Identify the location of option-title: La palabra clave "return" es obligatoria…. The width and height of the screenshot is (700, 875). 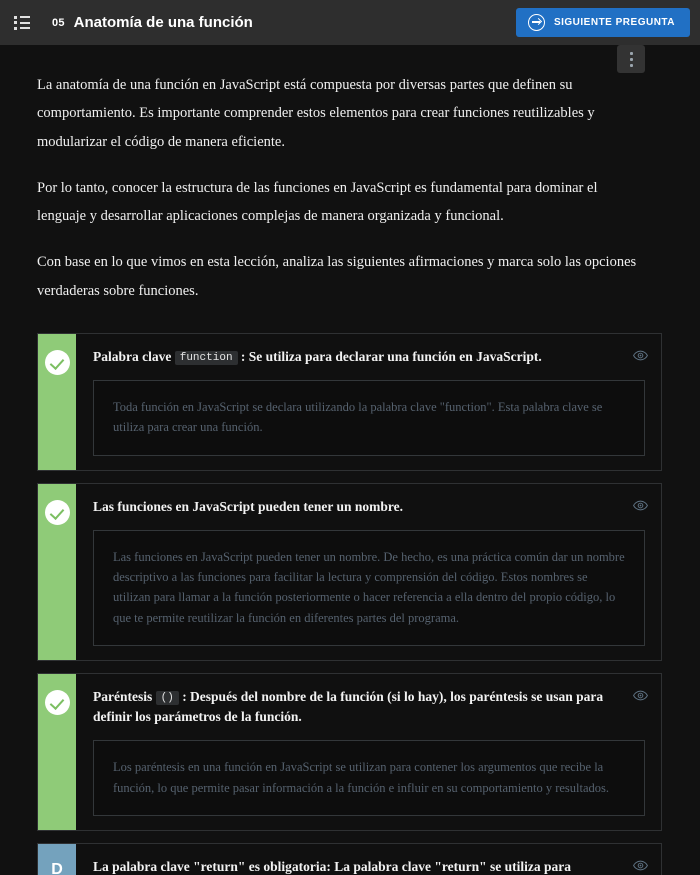
(369, 866).